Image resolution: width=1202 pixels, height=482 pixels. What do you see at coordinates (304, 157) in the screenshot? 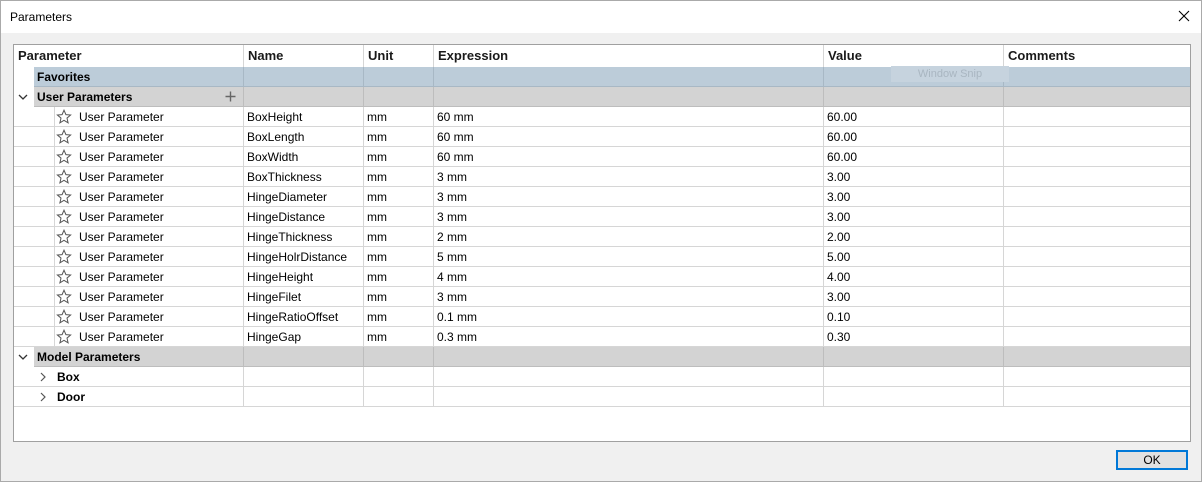
I see `name-cell: BoxWidth` at bounding box center [304, 157].